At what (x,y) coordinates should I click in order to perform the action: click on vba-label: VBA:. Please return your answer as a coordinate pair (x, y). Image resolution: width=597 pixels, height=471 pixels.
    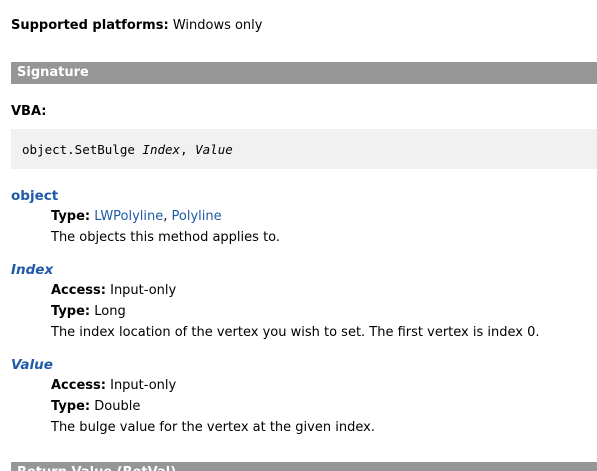
    Looking at the image, I should click on (29, 111).